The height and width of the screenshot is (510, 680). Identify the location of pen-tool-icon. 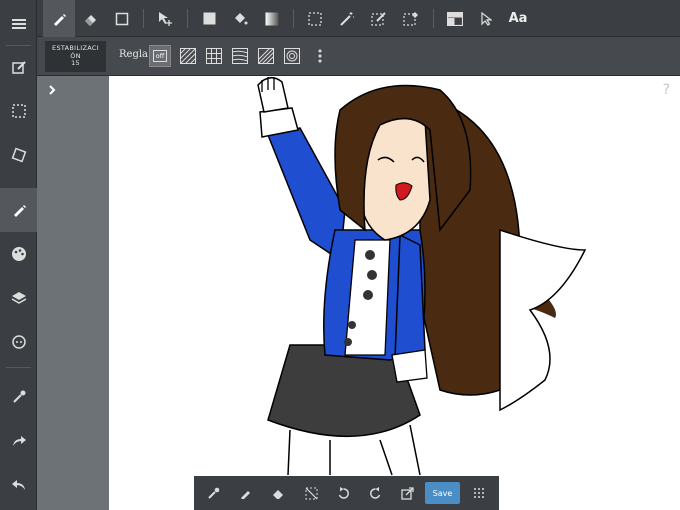
(59, 18).